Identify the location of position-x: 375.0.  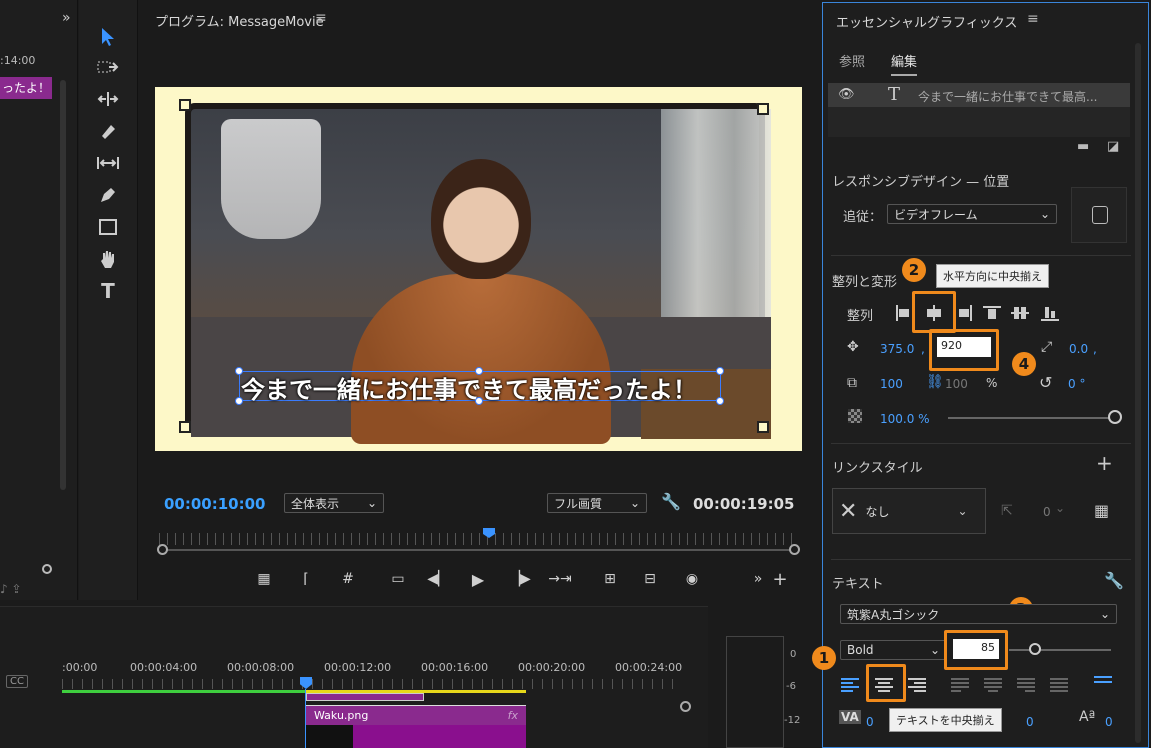
(897, 349).